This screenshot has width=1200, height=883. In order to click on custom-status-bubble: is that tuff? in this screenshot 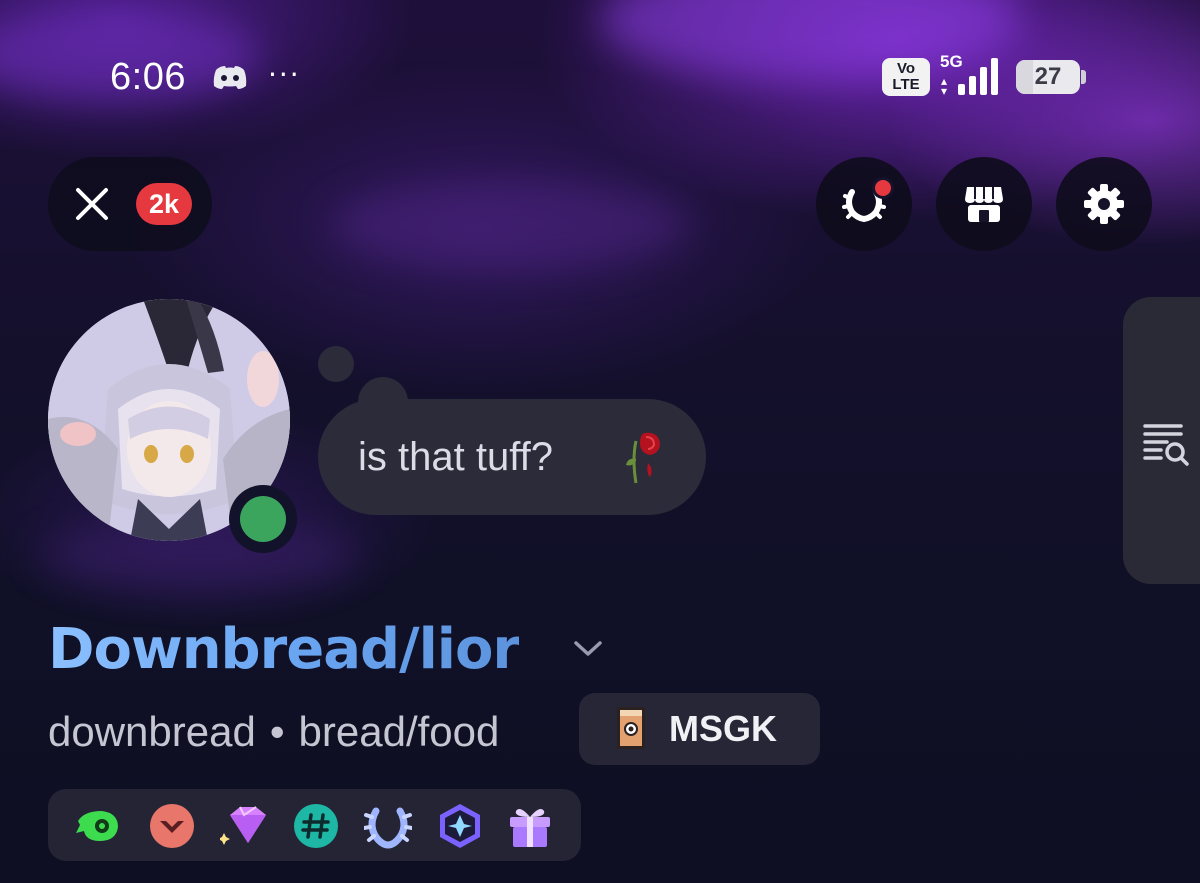, I will do `click(512, 457)`.